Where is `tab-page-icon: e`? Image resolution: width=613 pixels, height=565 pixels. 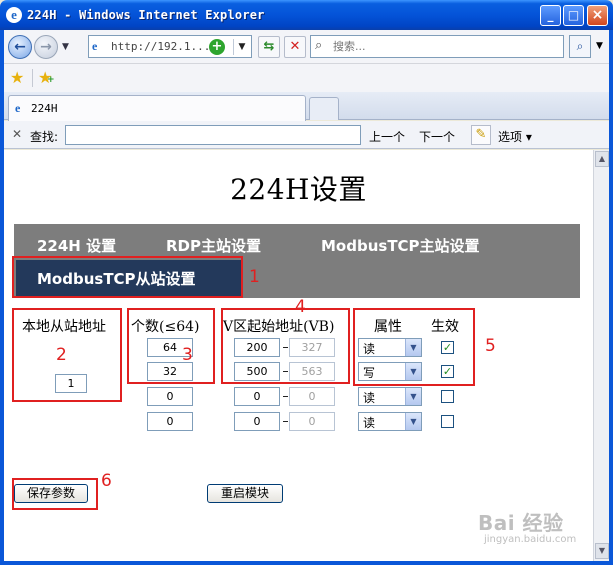 tab-page-icon: e is located at coordinates (18, 108).